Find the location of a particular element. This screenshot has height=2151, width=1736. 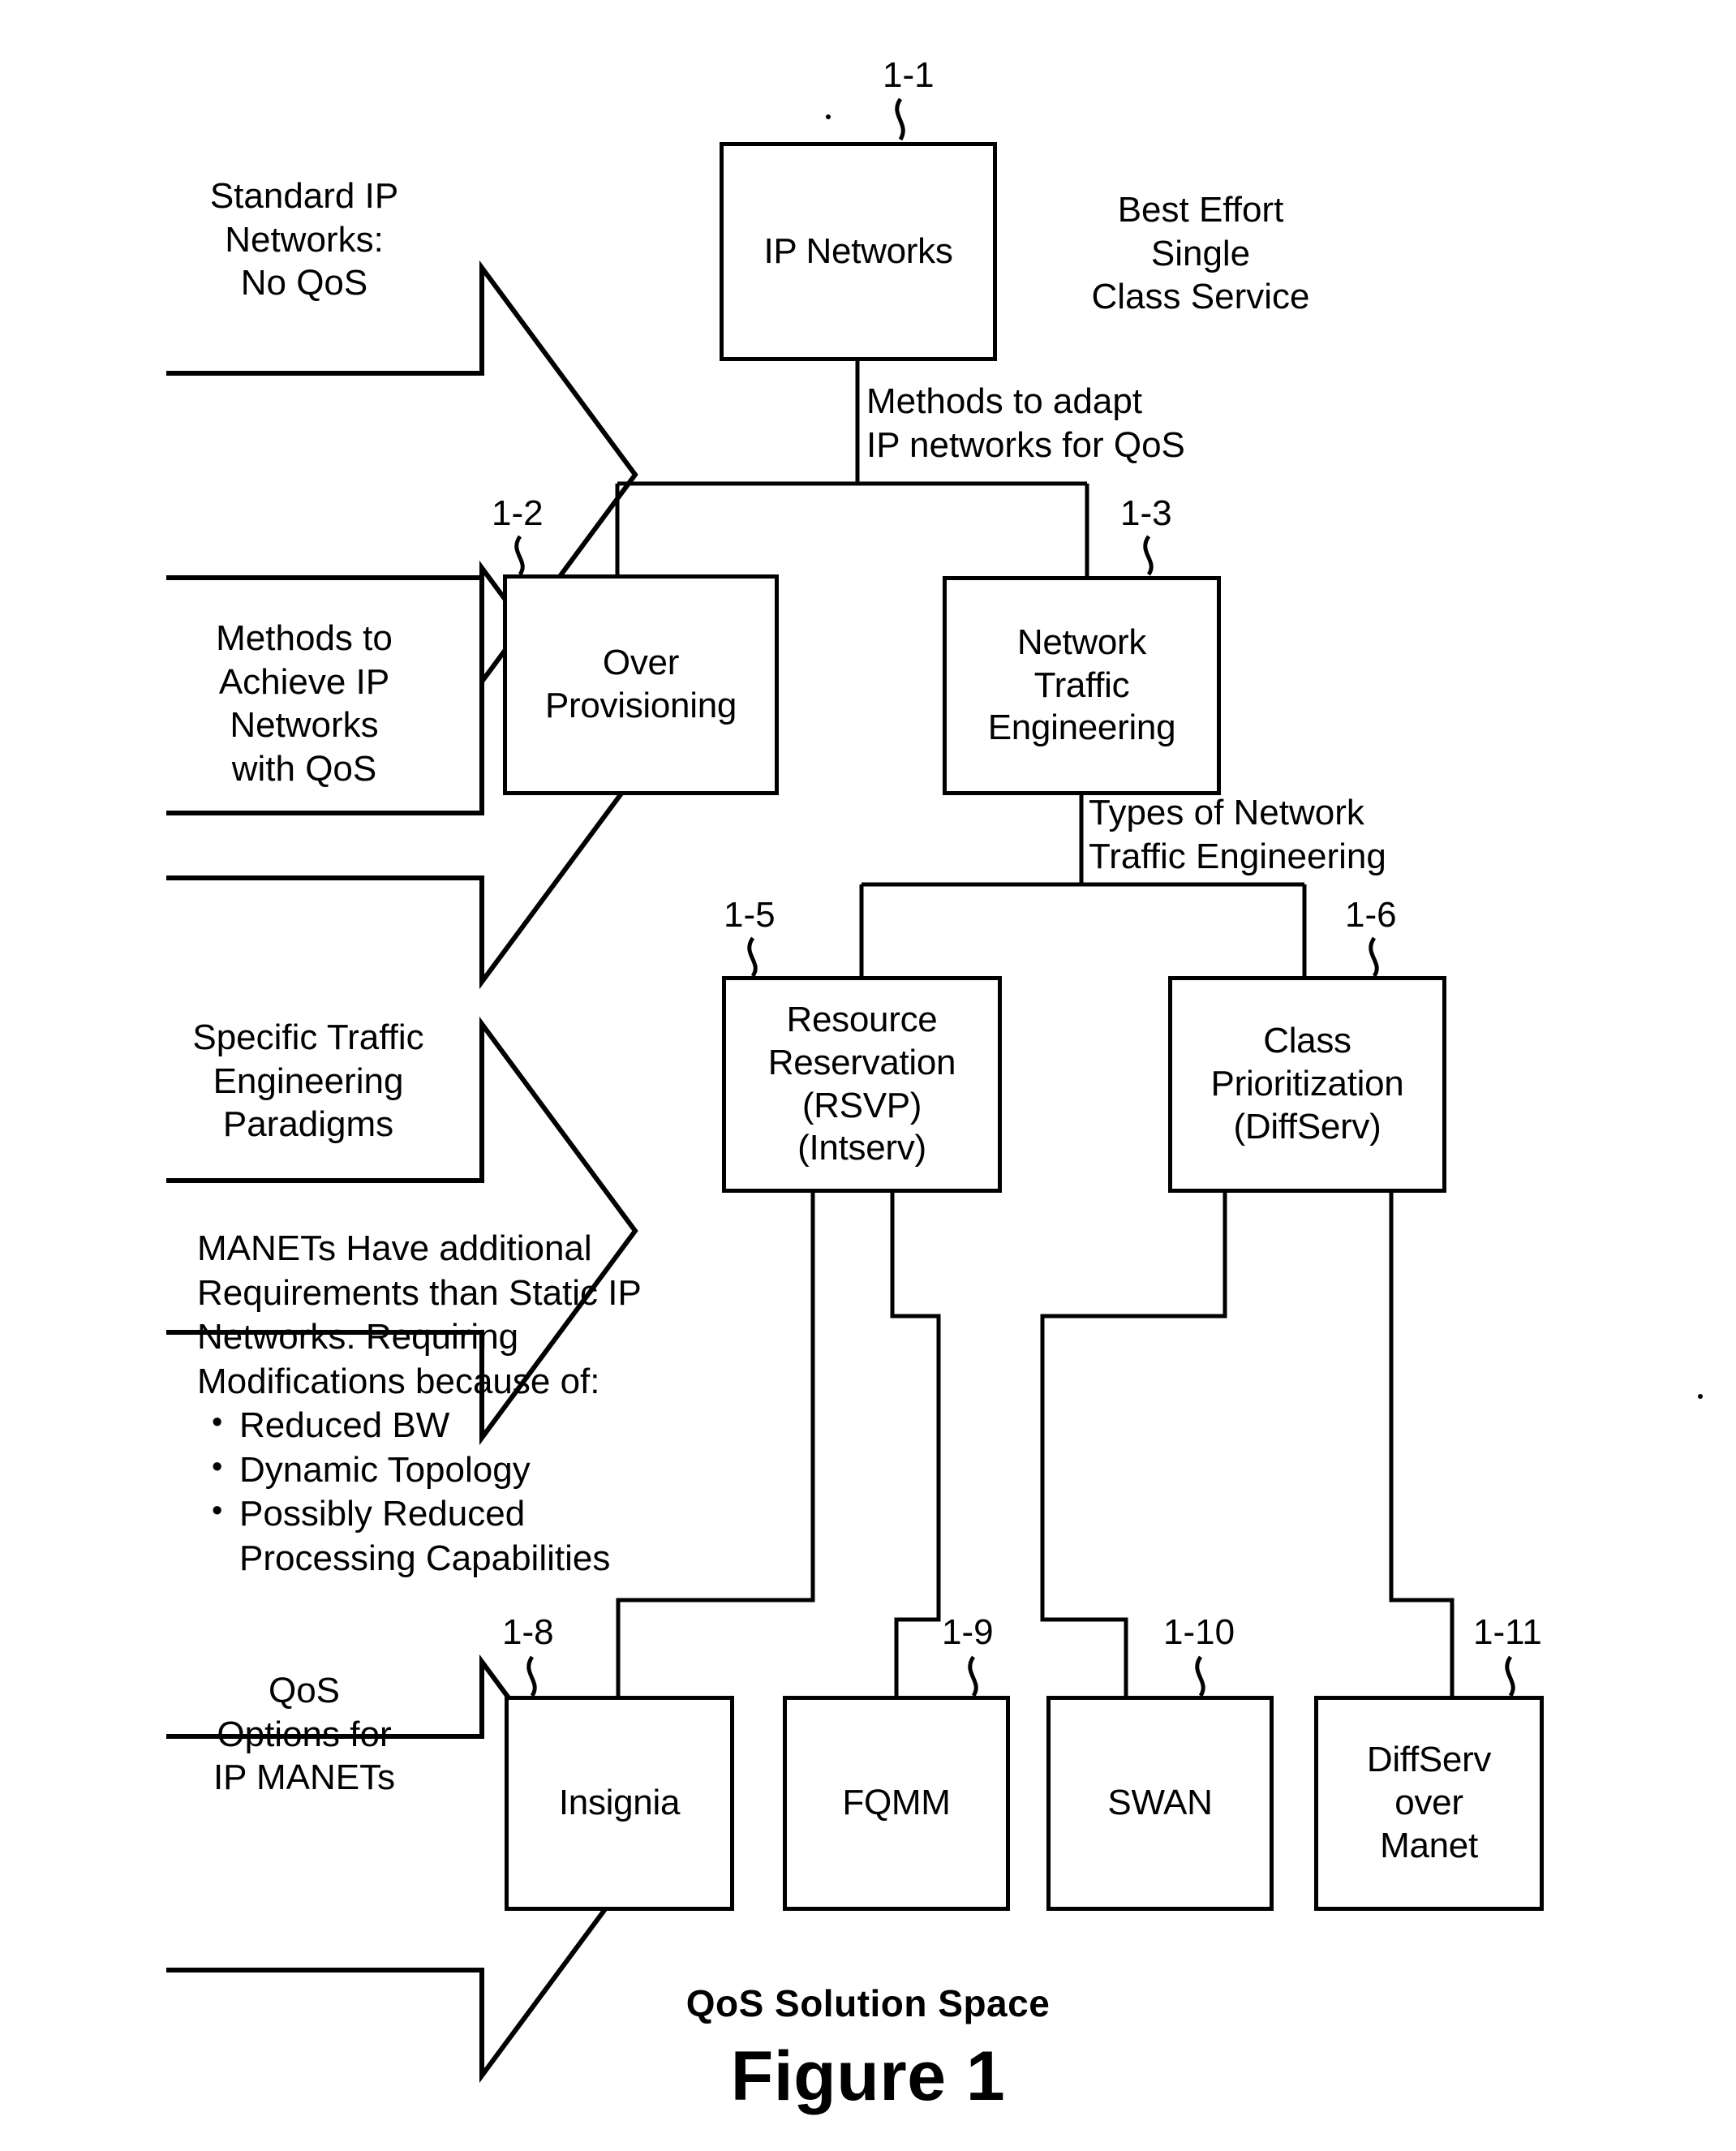

manet-bullet-item: Dynamic Topology is located at coordinates (456, 1470).